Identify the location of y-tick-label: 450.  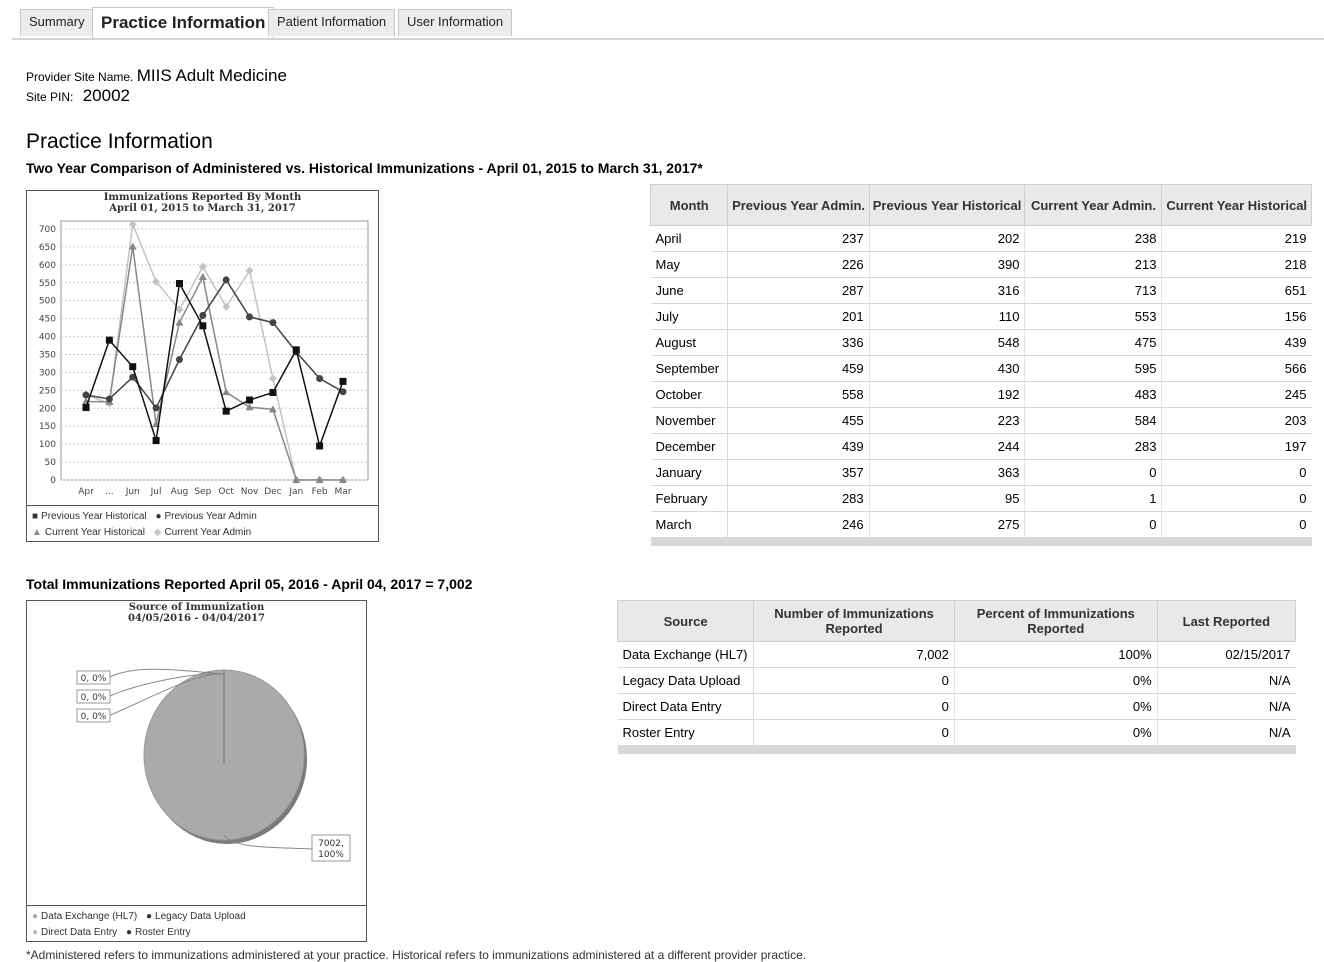
(47, 320).